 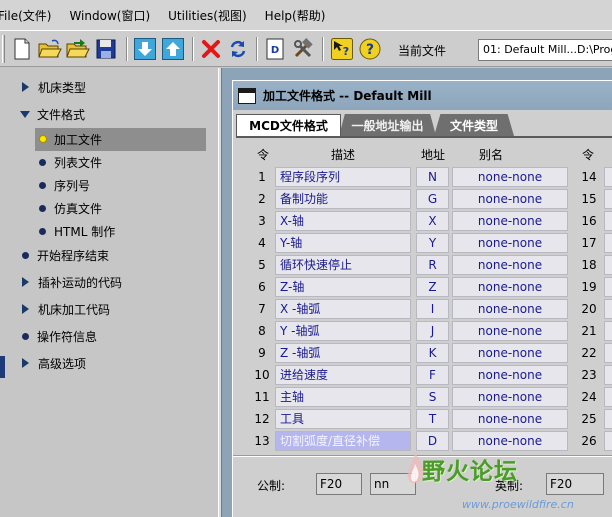 What do you see at coordinates (343, 221) in the screenshot?
I see `description-cell: X-轴` at bounding box center [343, 221].